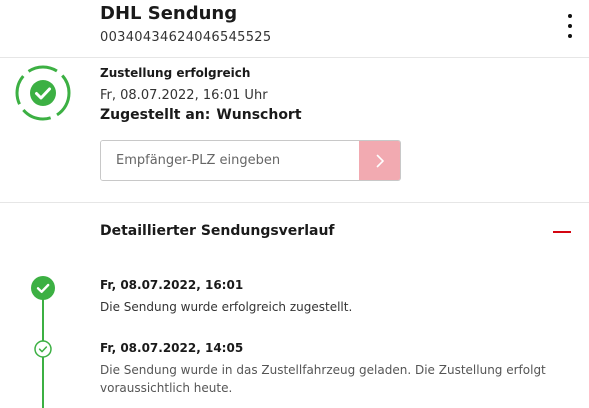 The height and width of the screenshot is (408, 589). I want to click on more-vertical-icon, so click(570, 26).